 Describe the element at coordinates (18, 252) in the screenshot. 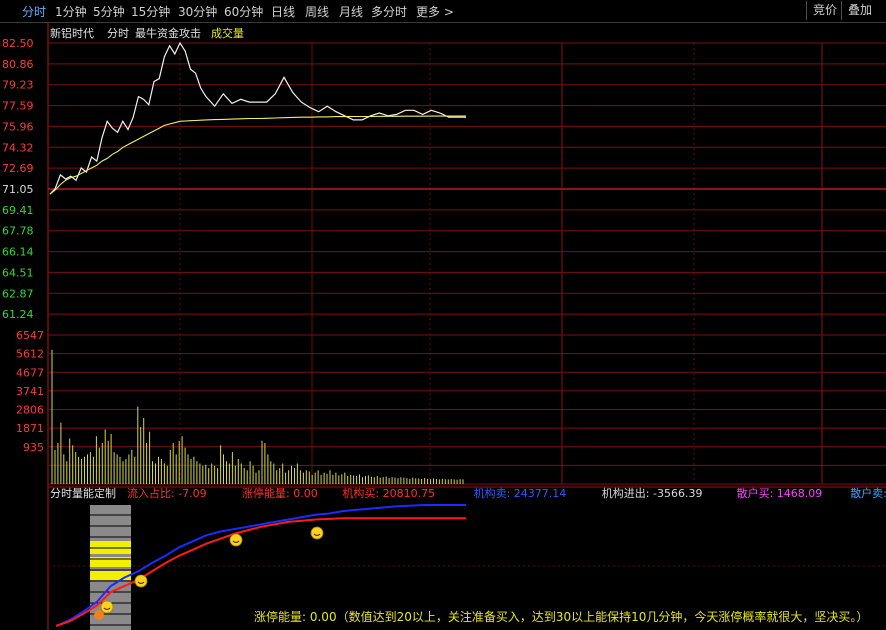

I see `price-tick-label: 66.14` at that location.